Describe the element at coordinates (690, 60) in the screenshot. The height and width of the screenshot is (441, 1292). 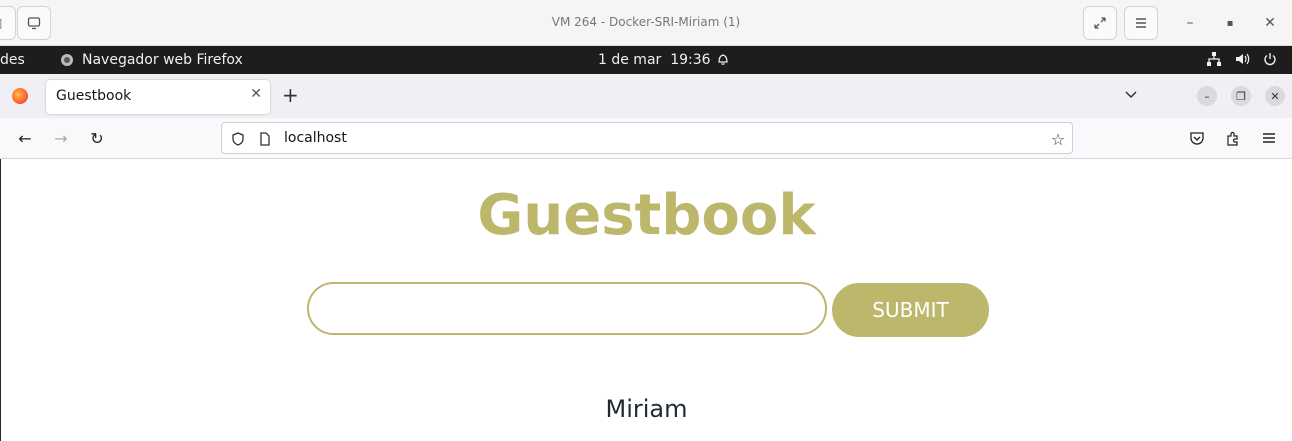
I see `time-text: 19:36` at that location.